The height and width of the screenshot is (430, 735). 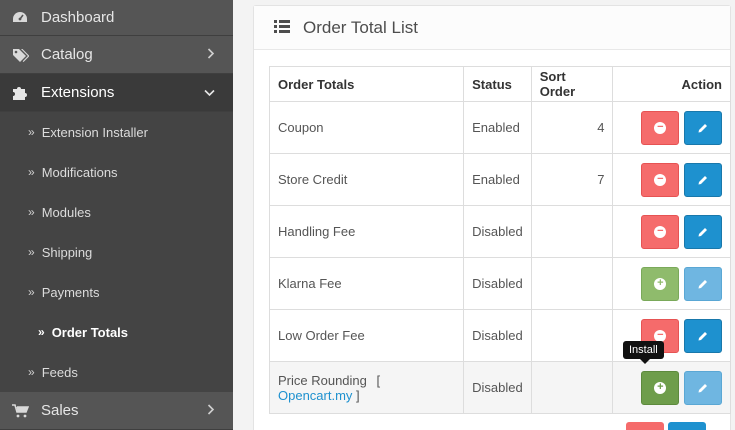 I want to click on table-row: Handling Fee Disabled −, so click(x=499, y=231).